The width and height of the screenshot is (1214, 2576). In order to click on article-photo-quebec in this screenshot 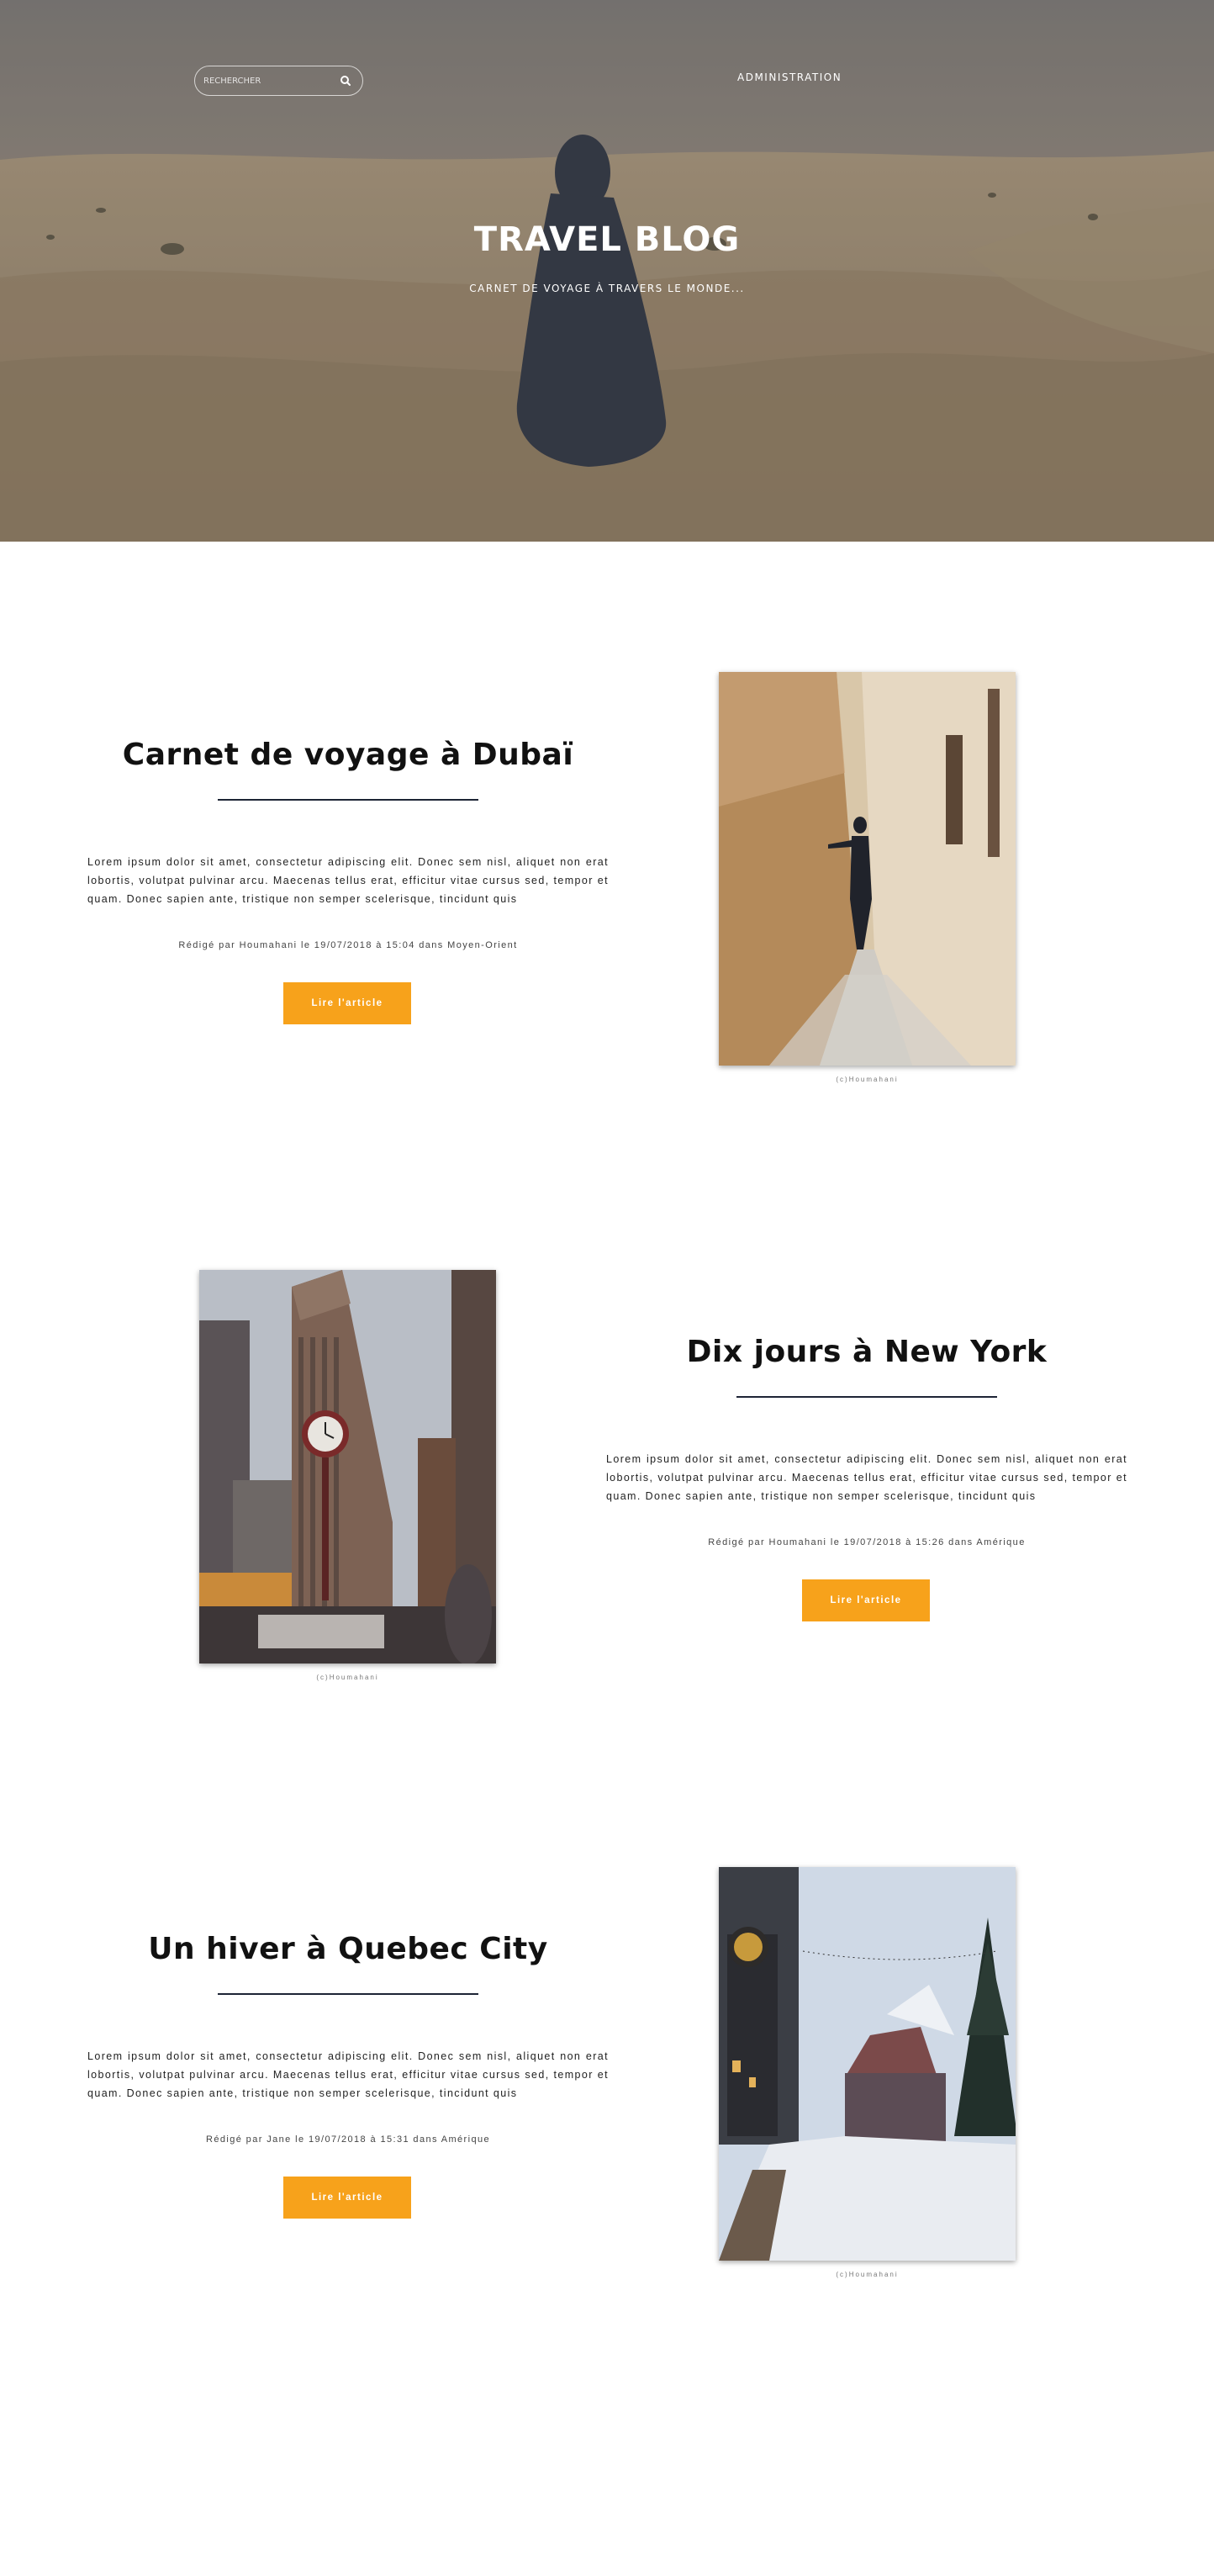, I will do `click(868, 2064)`.